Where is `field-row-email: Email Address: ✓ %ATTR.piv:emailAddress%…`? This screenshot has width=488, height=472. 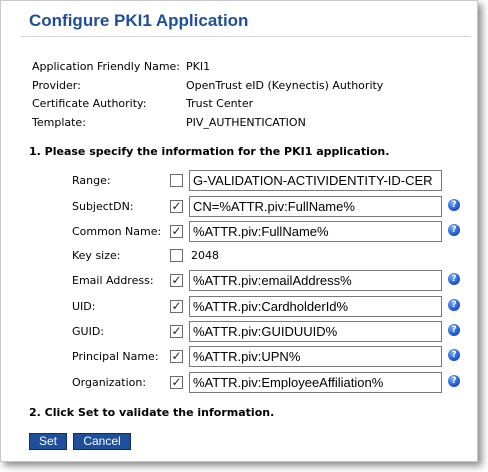 field-row-email: Email Address: ✓ %ATTR.piv:emailAddress%… is located at coordinates (240, 282).